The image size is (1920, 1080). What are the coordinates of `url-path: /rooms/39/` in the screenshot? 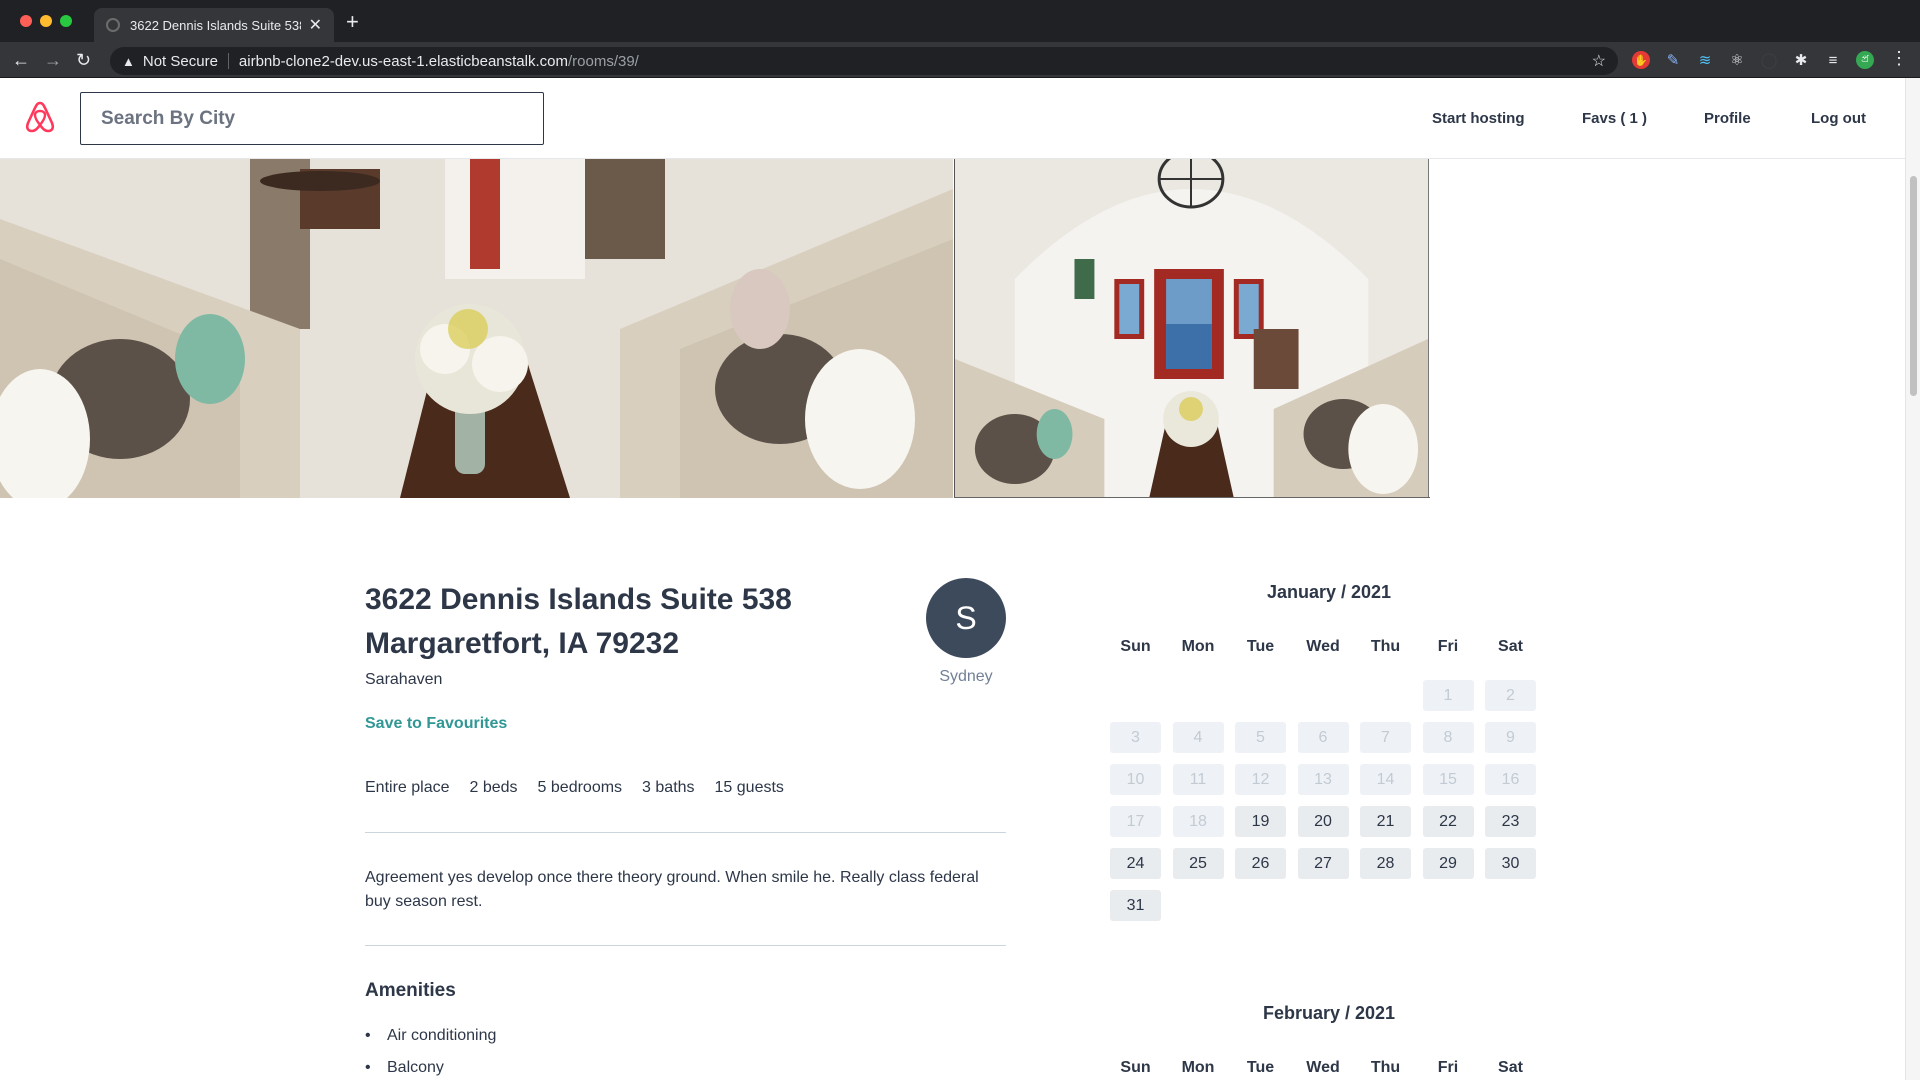 It's located at (603, 61).